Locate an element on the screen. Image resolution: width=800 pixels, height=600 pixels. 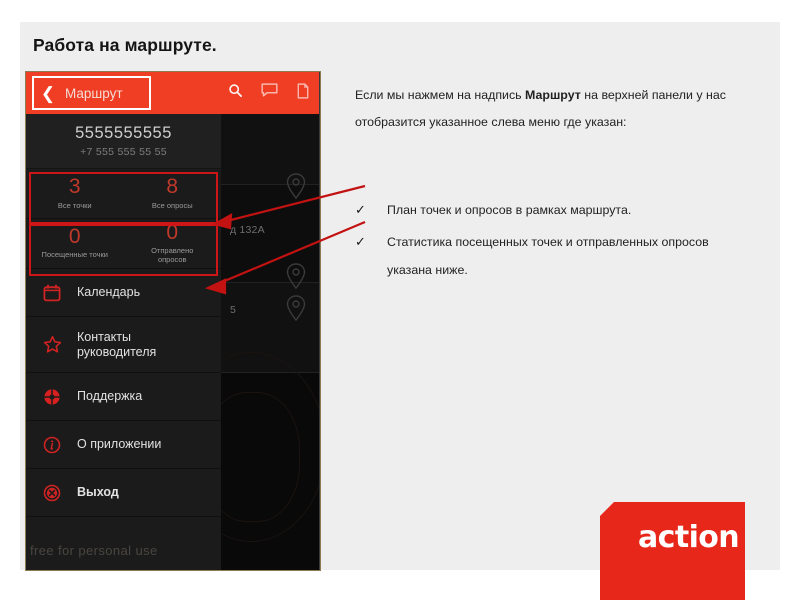
support-icon is located at coordinates (52, 397).